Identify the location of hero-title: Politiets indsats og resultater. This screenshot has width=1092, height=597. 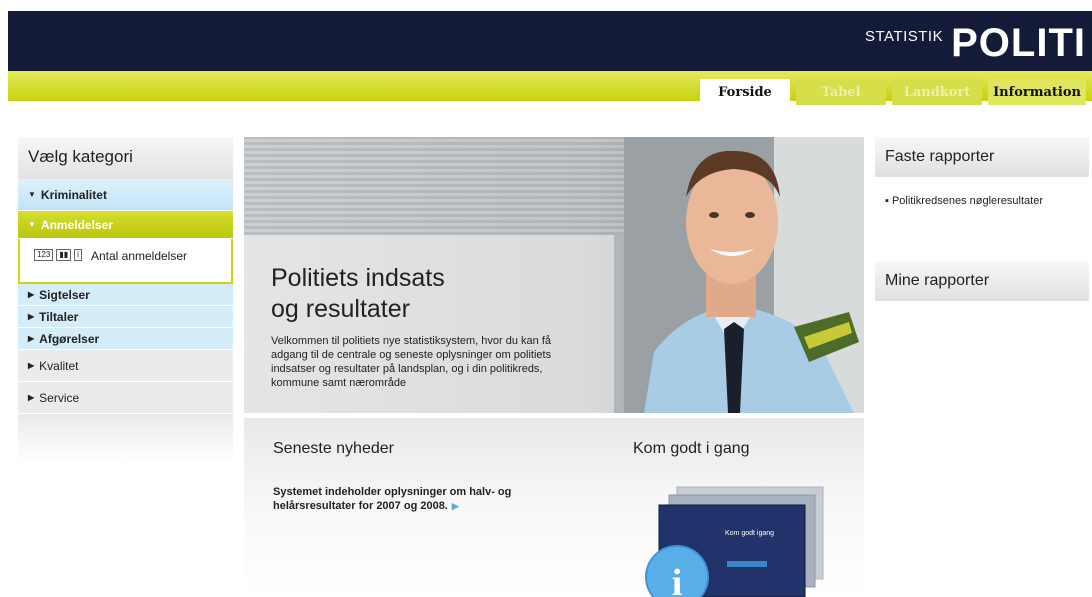
(421, 294).